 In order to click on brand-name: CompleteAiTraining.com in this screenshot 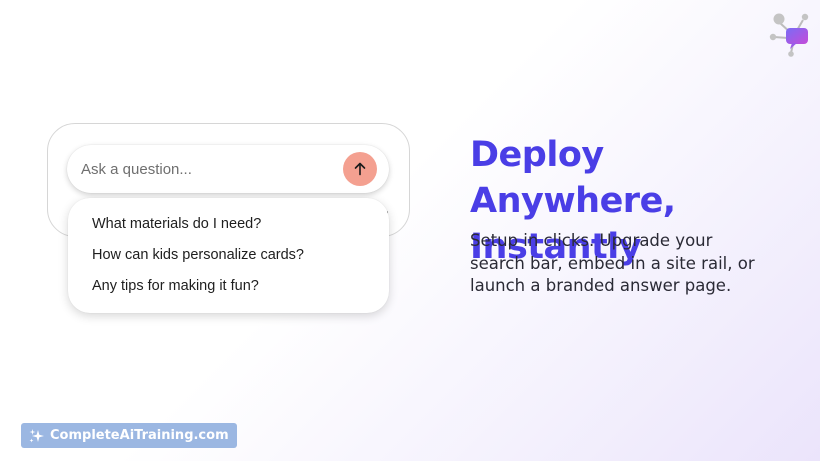, I will do `click(139, 435)`.